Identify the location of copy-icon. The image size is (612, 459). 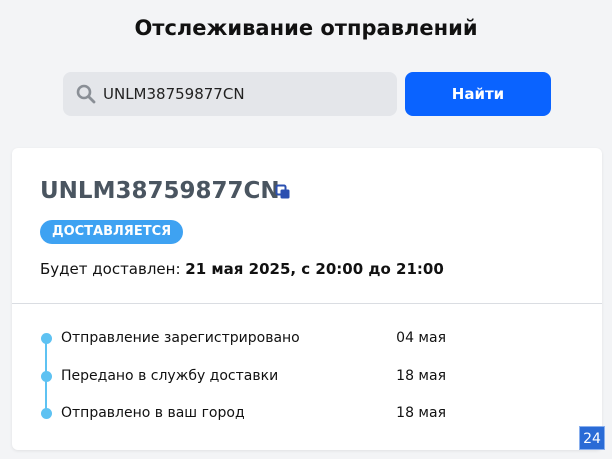
(283, 192).